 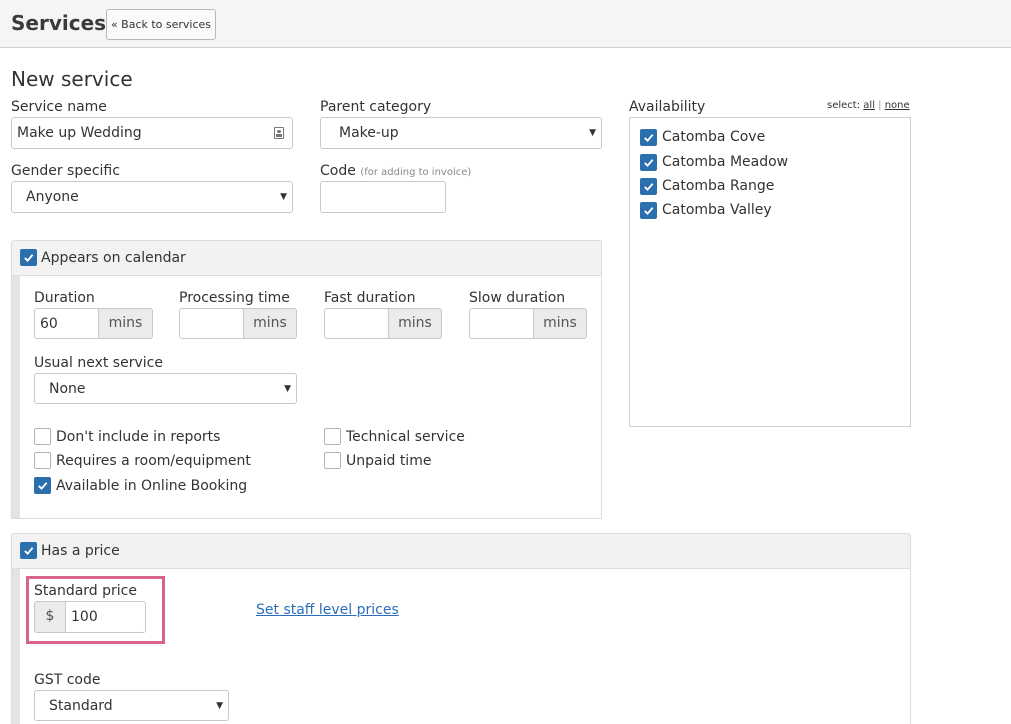 What do you see at coordinates (138, 437) in the screenshot?
I see `dont-include-reports-label: Don't include in reports` at bounding box center [138, 437].